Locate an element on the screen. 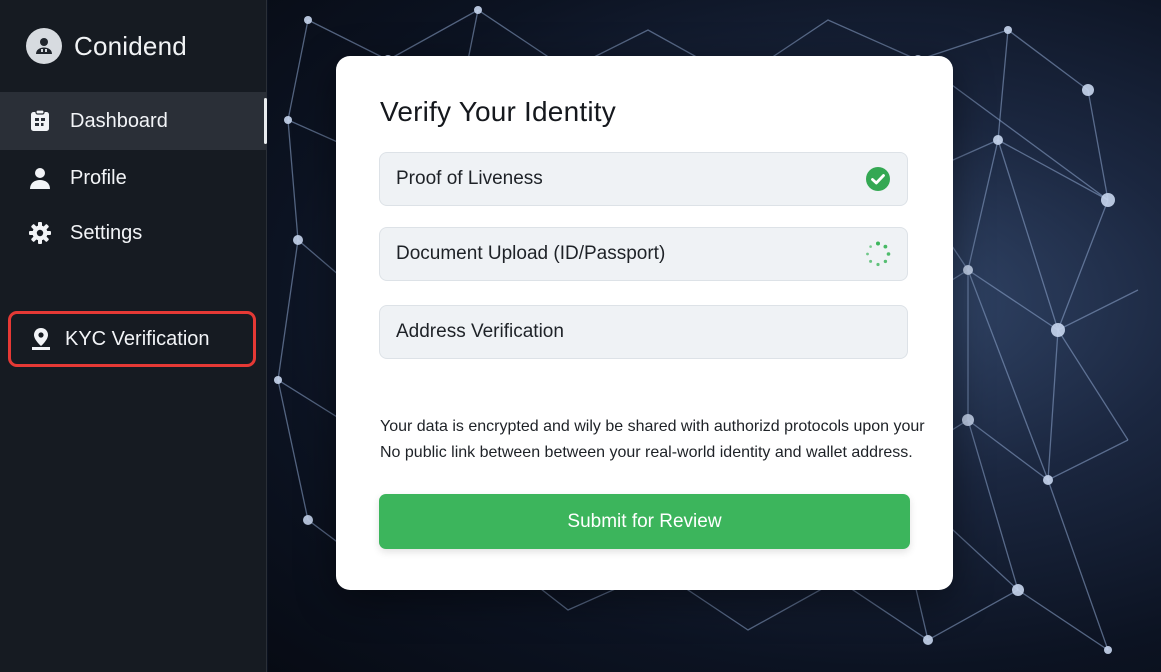 The height and width of the screenshot is (672, 1161). sidebar-item-settings: Settings is located at coordinates (133, 233).